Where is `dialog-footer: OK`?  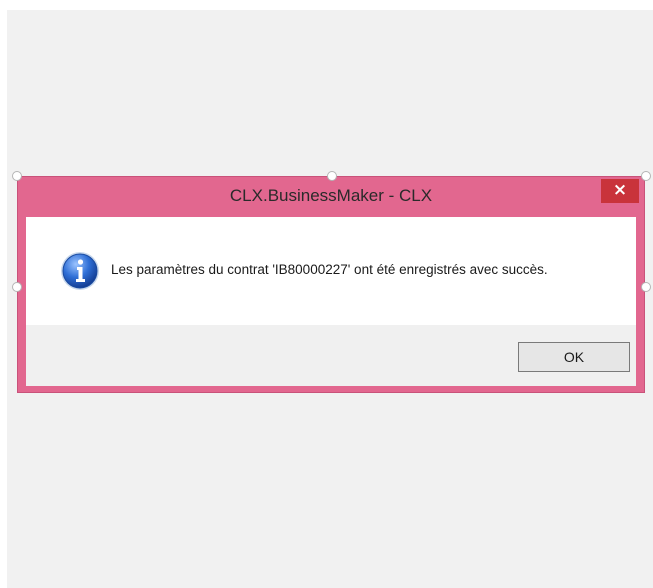
dialog-footer: OK is located at coordinates (331, 355).